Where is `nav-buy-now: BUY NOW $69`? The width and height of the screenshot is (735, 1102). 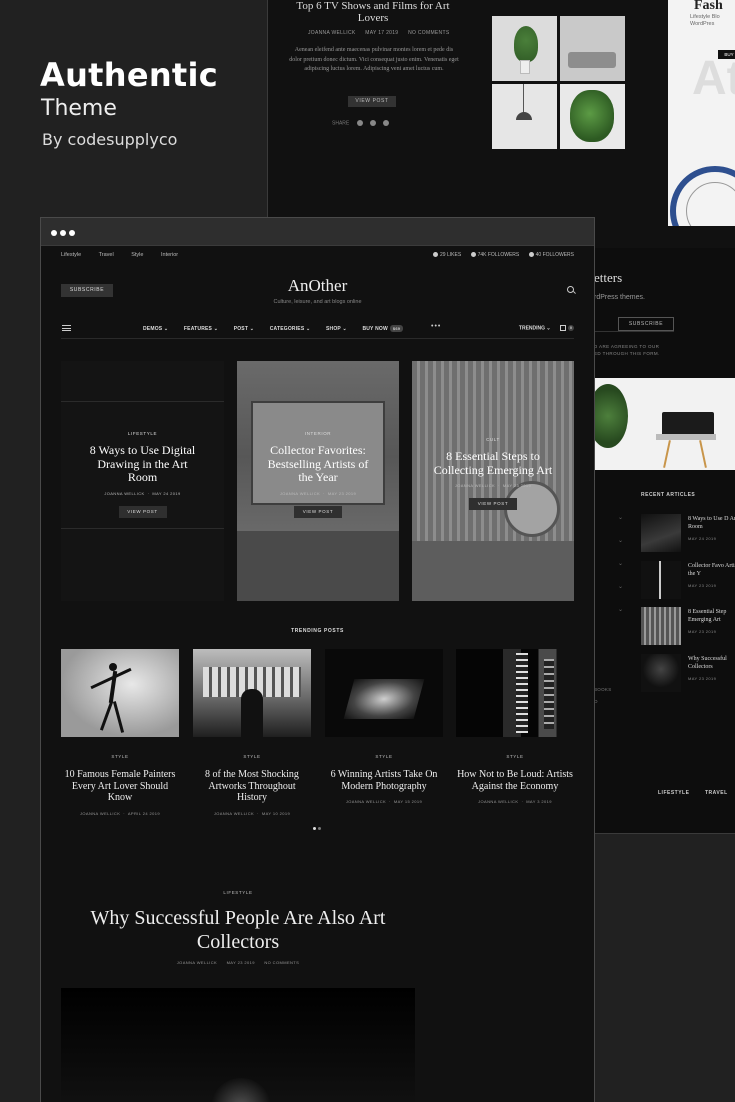
nav-buy-now: BUY NOW $69 is located at coordinates (383, 328).